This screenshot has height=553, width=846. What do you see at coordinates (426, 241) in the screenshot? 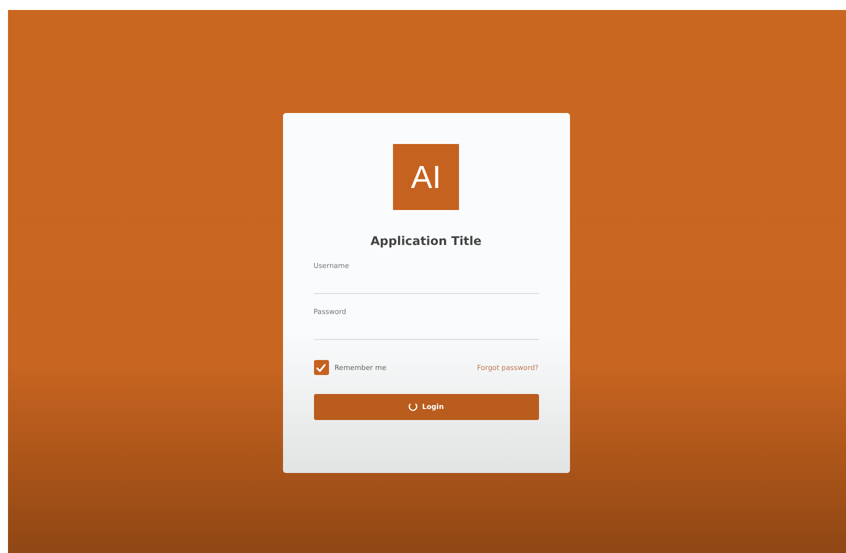
I see `app-title: Application Title` at bounding box center [426, 241].